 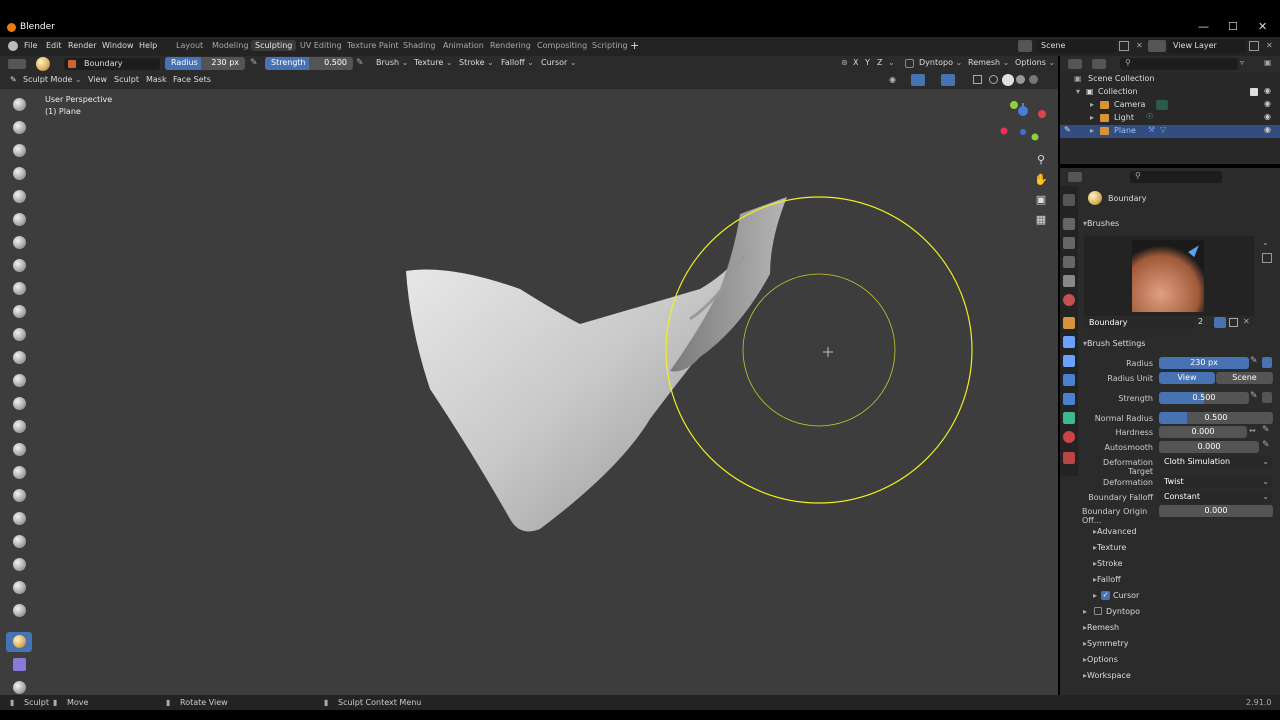 What do you see at coordinates (19, 611) in the screenshot?
I see `slide-relax-tool-icon` at bounding box center [19, 611].